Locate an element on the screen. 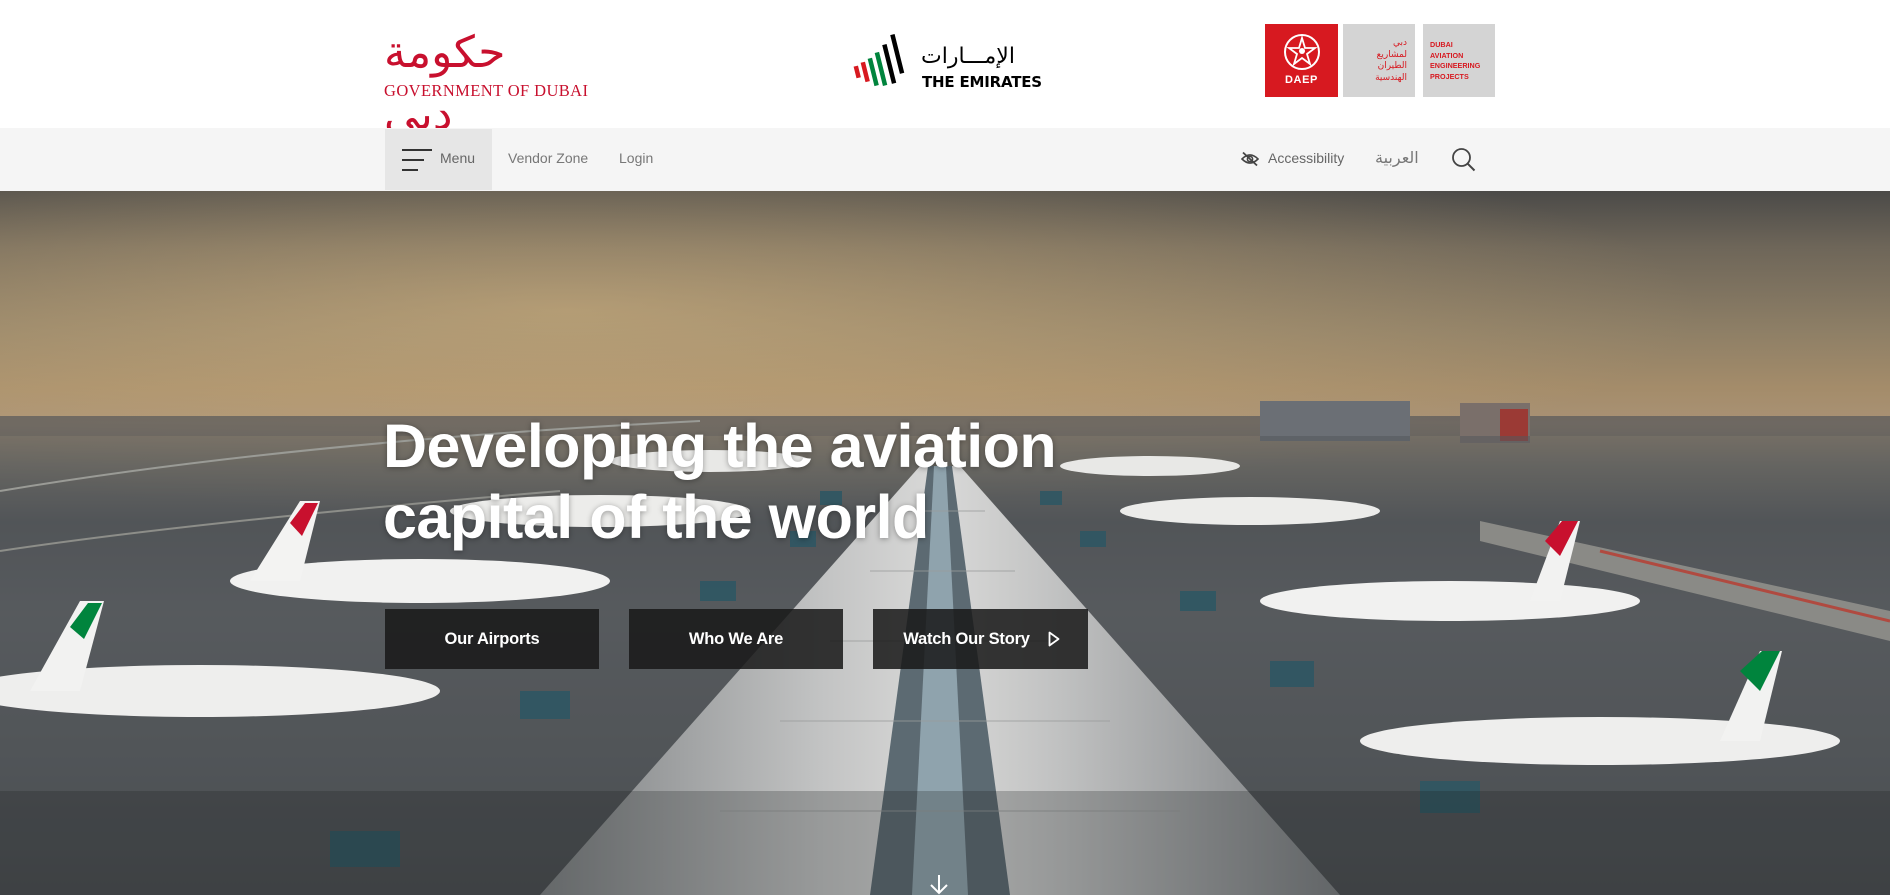 The image size is (1890, 895). accessibility-button: Accessibility is located at coordinates (1292, 158).